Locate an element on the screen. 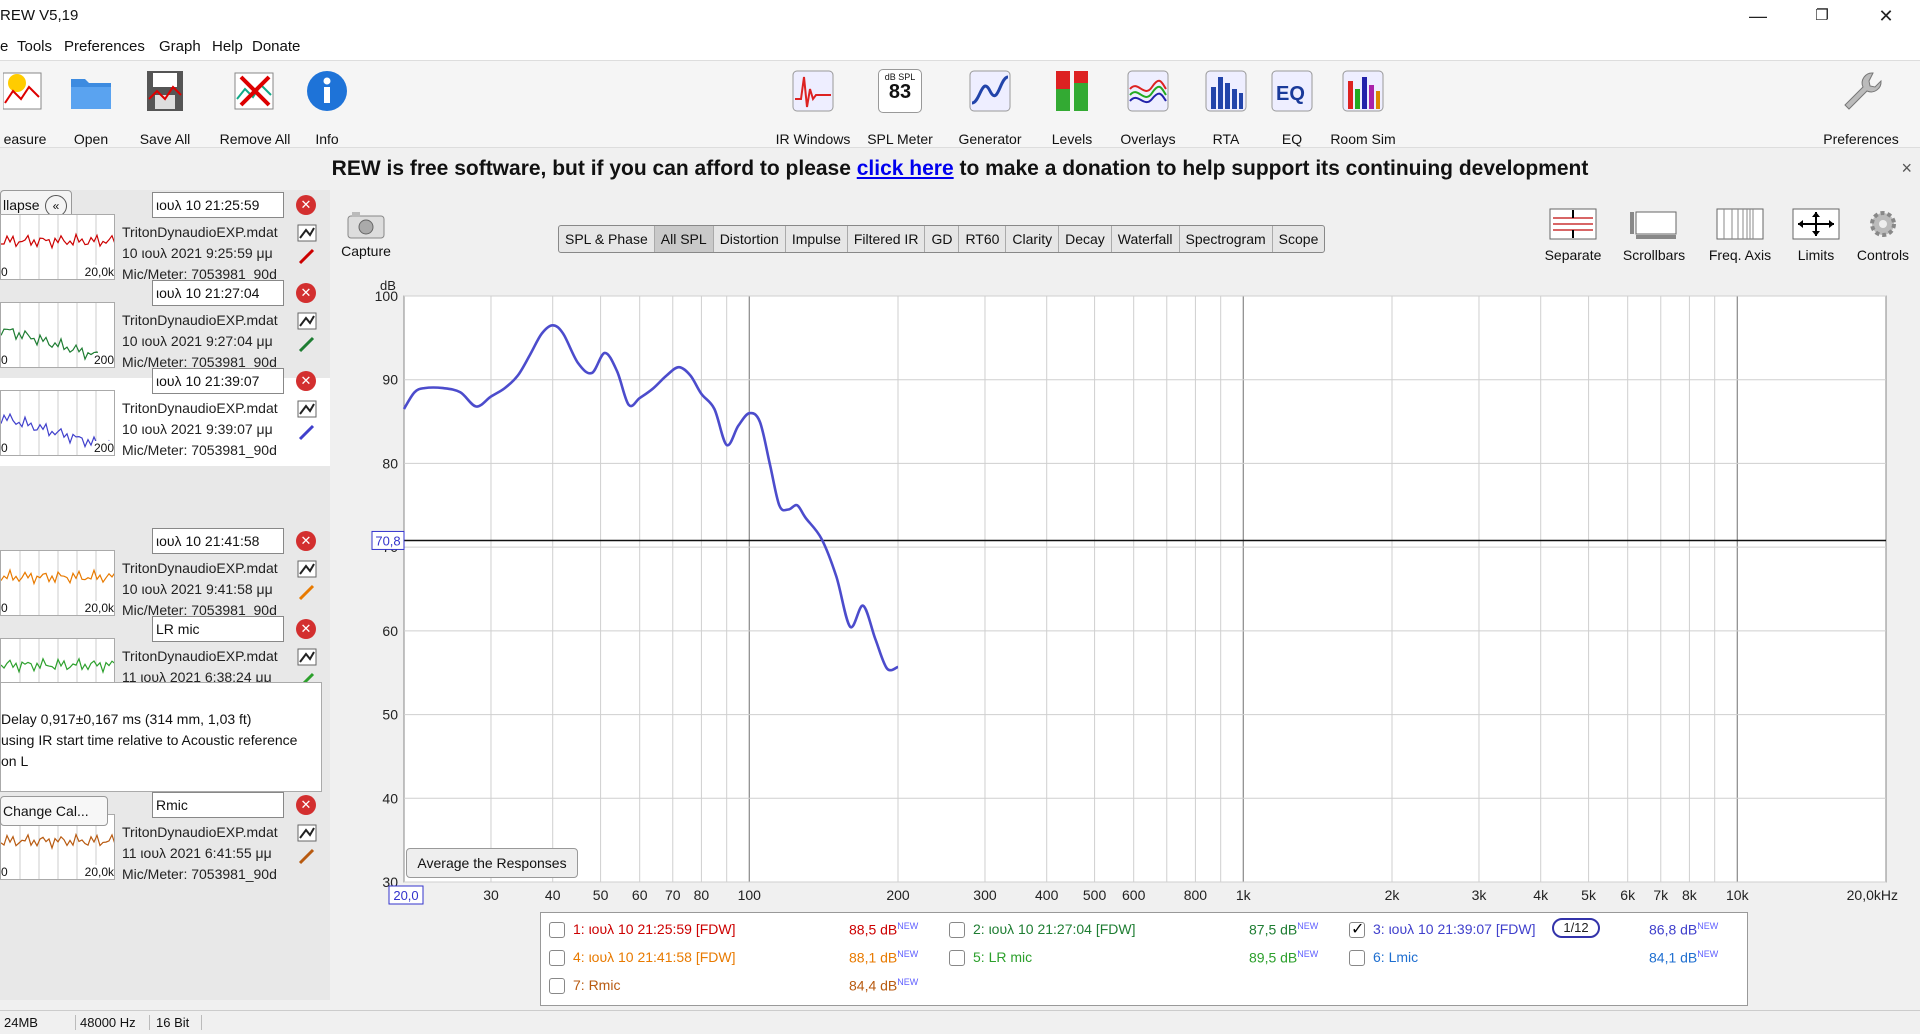 The image size is (1920, 1034). legend-item: 1: ιουλ 10 21:25:59 [FDW] 88,5 dBNEW is located at coordinates (744, 930).